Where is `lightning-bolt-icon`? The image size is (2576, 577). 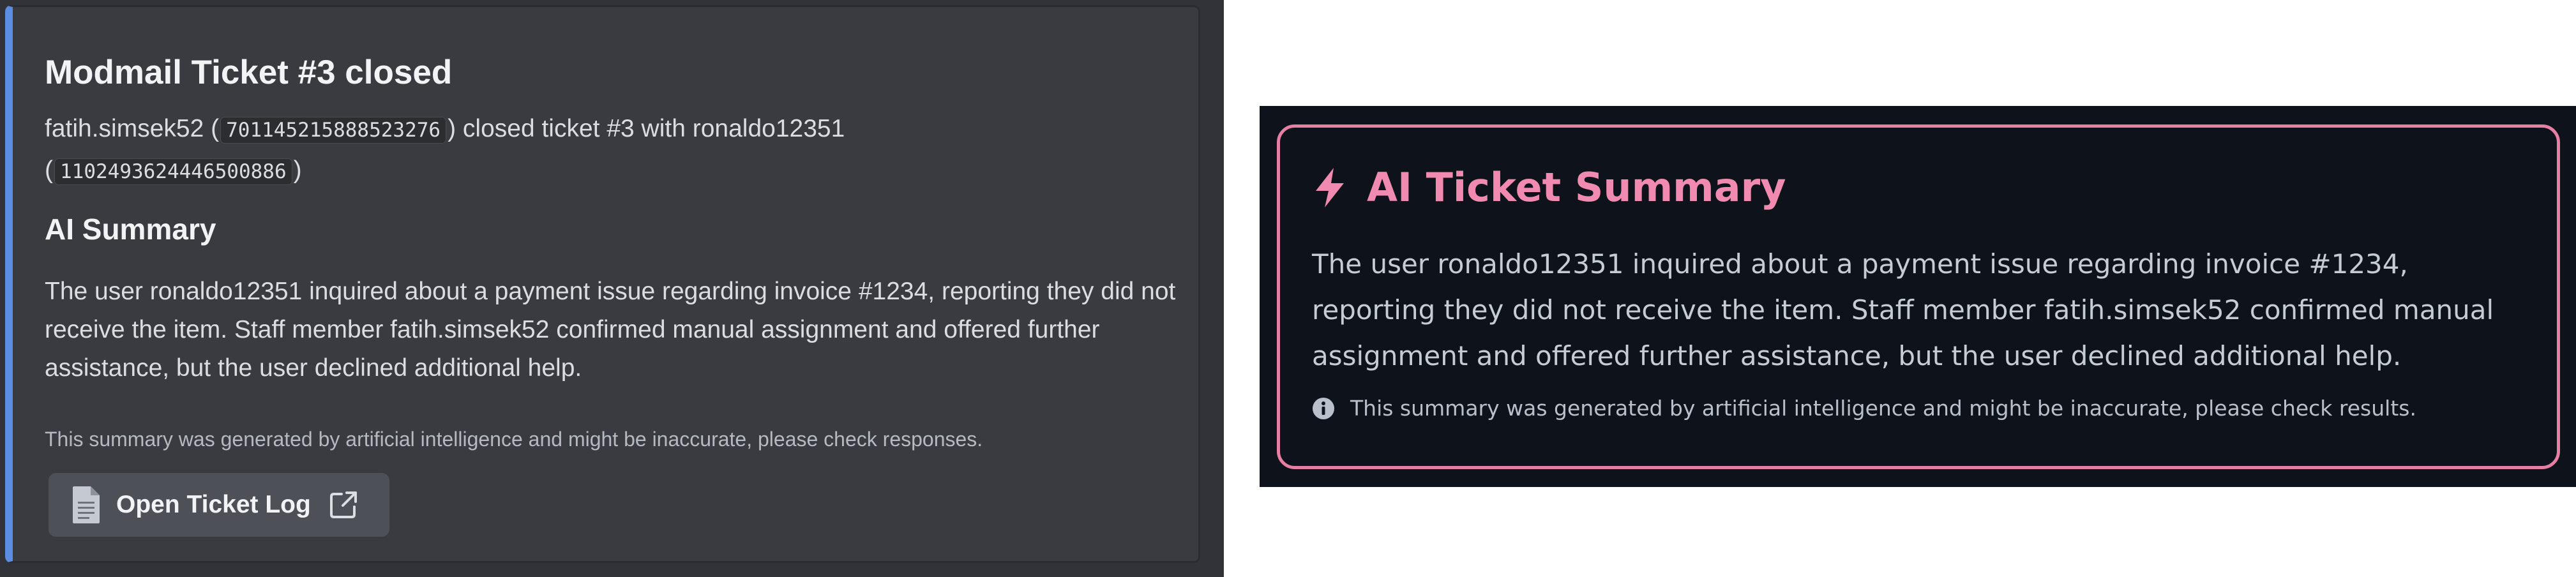 lightning-bolt-icon is located at coordinates (1330, 187).